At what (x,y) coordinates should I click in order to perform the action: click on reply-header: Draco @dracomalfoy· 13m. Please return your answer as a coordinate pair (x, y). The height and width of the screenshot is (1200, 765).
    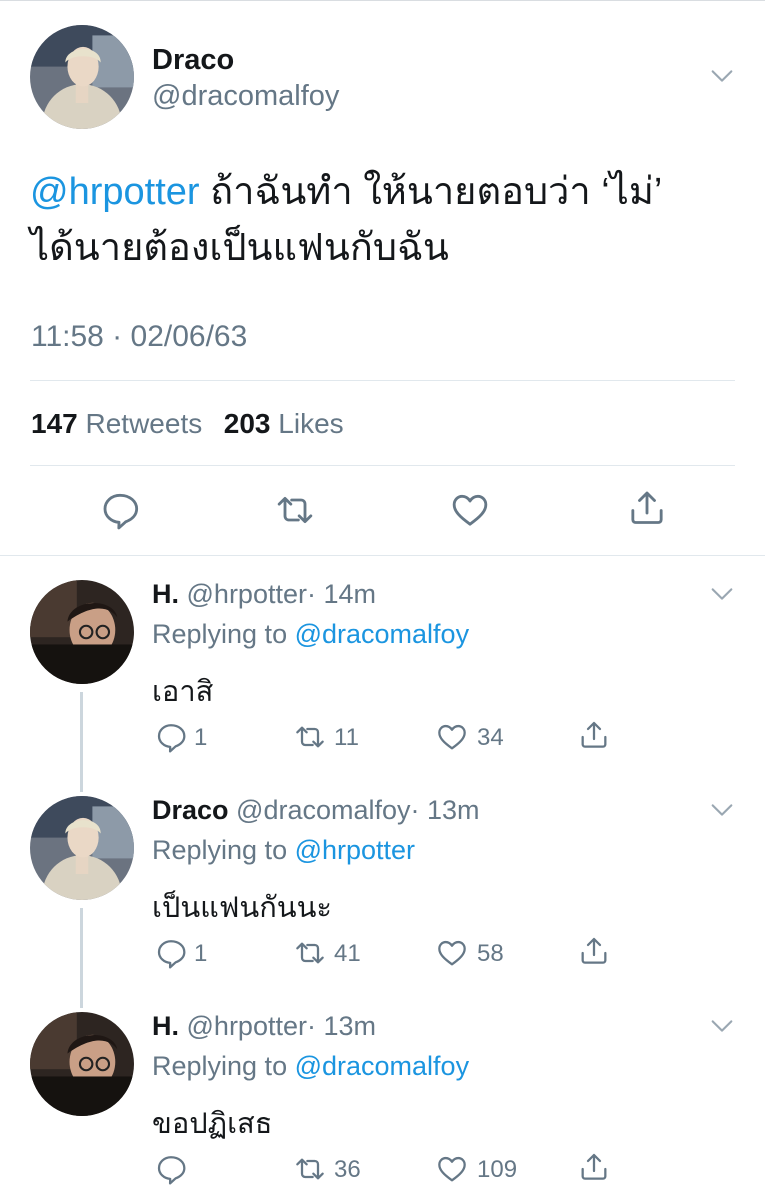
    Looking at the image, I should click on (316, 810).